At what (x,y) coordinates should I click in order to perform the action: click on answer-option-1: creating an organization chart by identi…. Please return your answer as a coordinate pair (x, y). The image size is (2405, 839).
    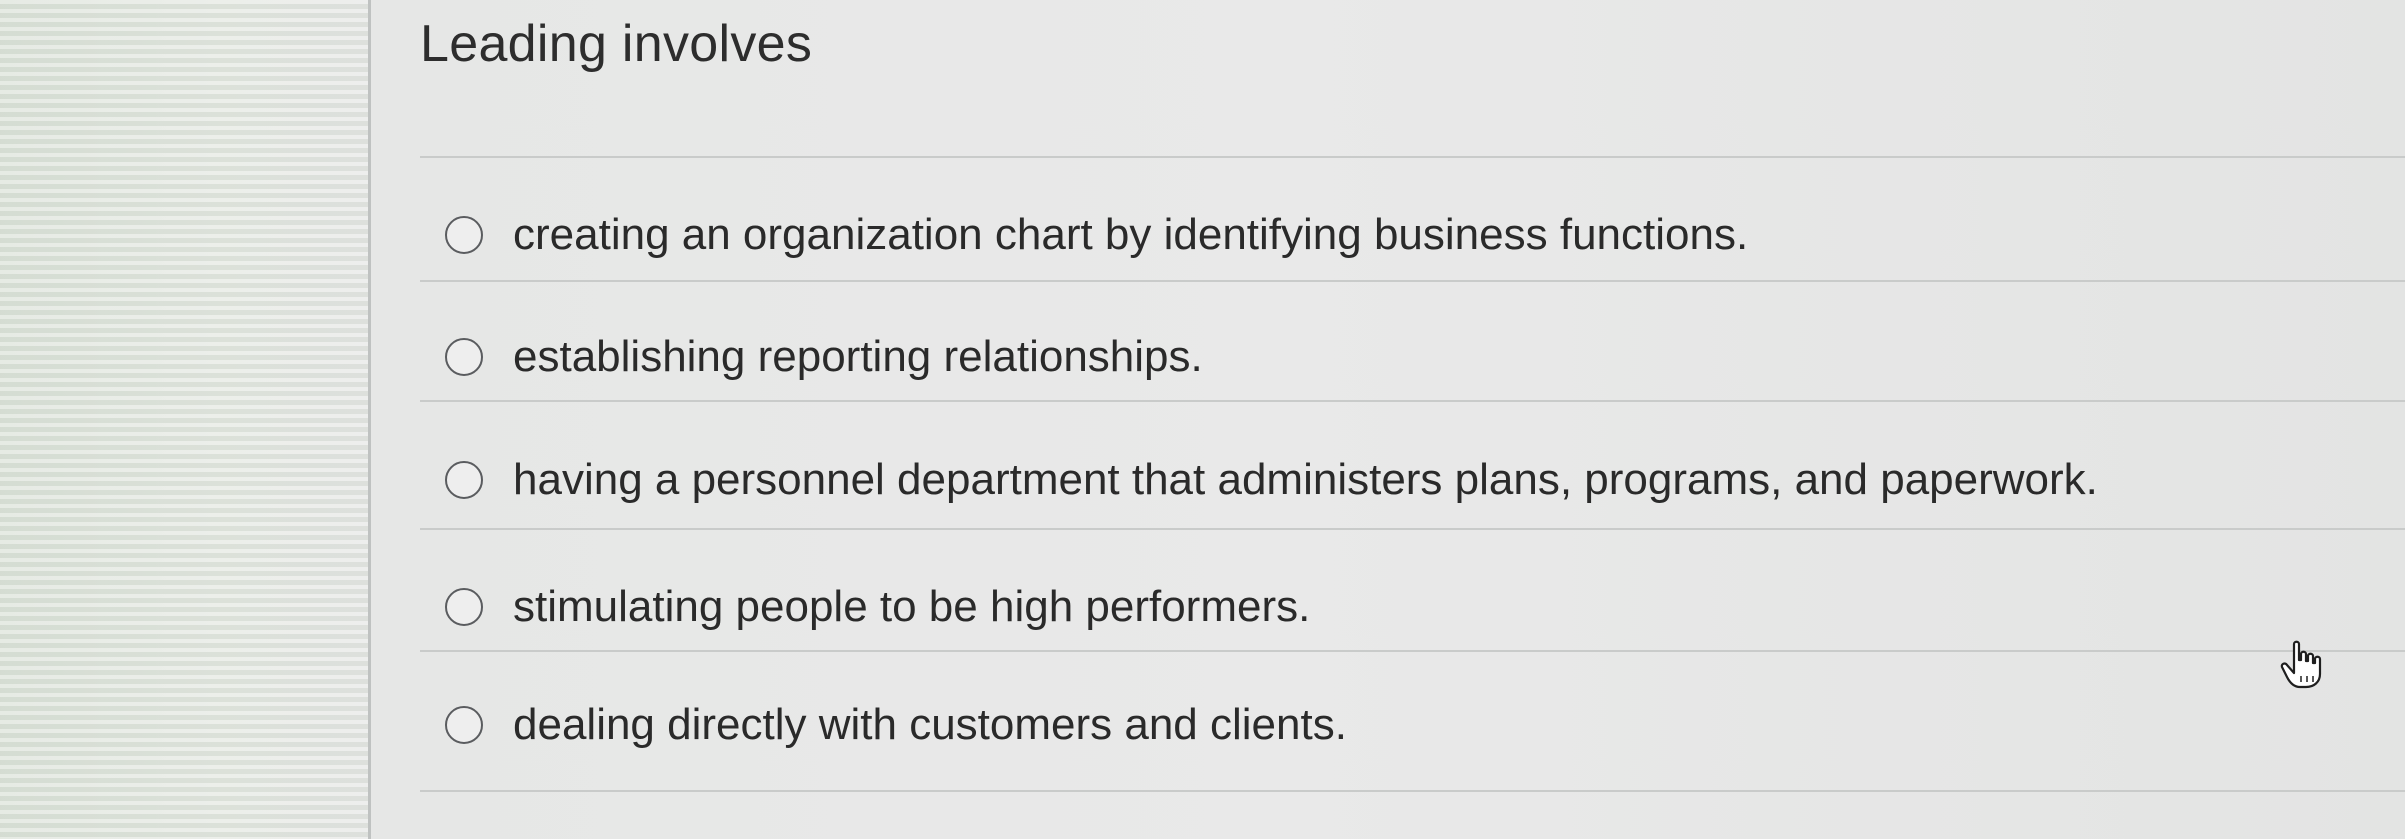
    Looking at the image, I should click on (1096, 235).